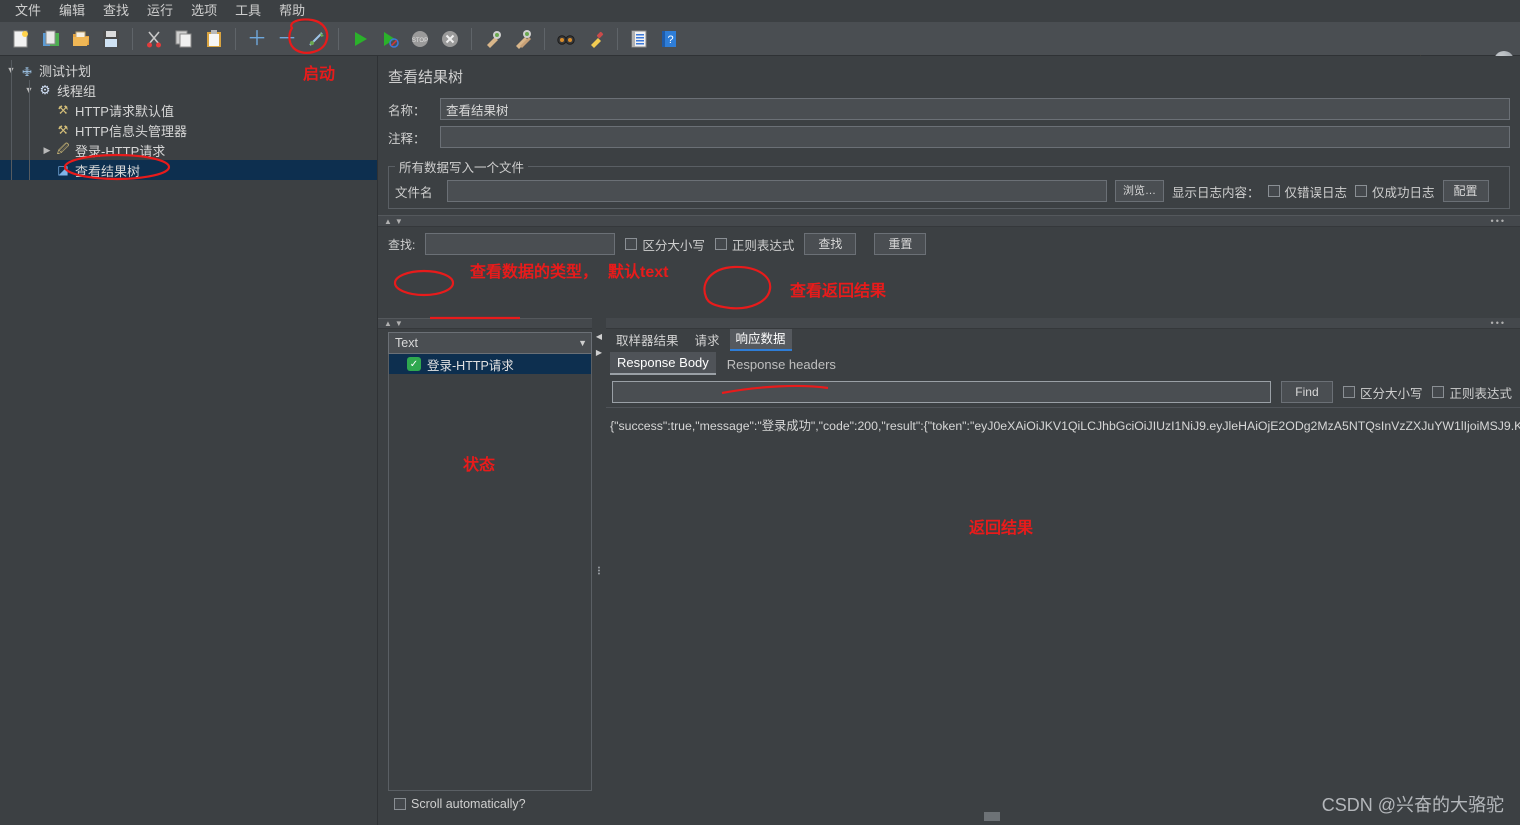  Describe the element at coordinates (760, 46) in the screenshot. I see `toolbar: ＋ － STOP ?` at that location.